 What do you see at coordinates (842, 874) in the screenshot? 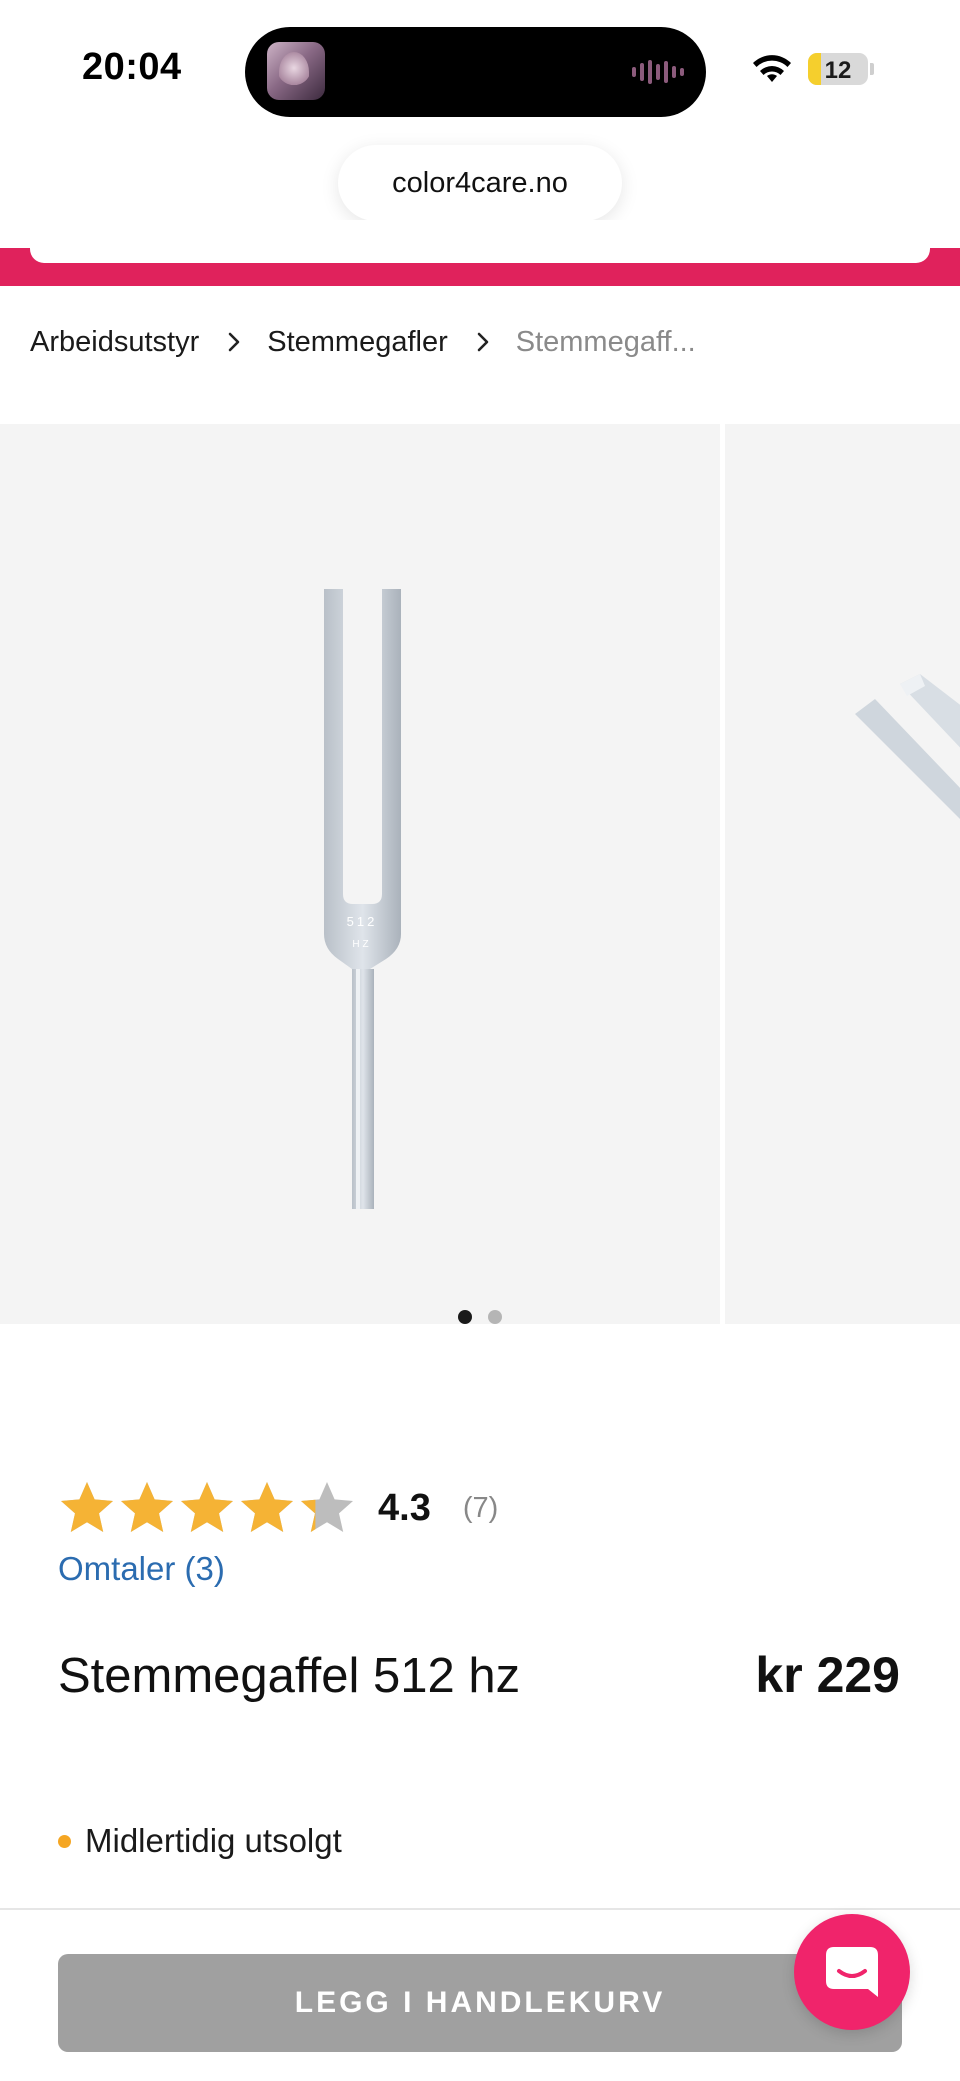
I see `product-image-slide-next` at bounding box center [842, 874].